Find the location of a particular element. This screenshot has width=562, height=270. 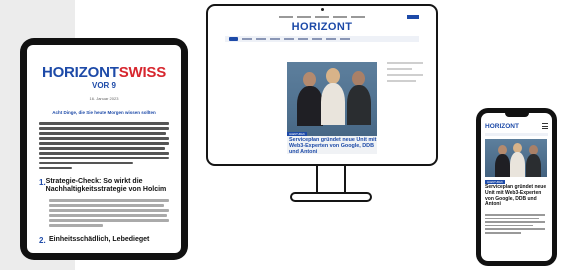

newsletter-intro-text is located at coordinates (104, 146).